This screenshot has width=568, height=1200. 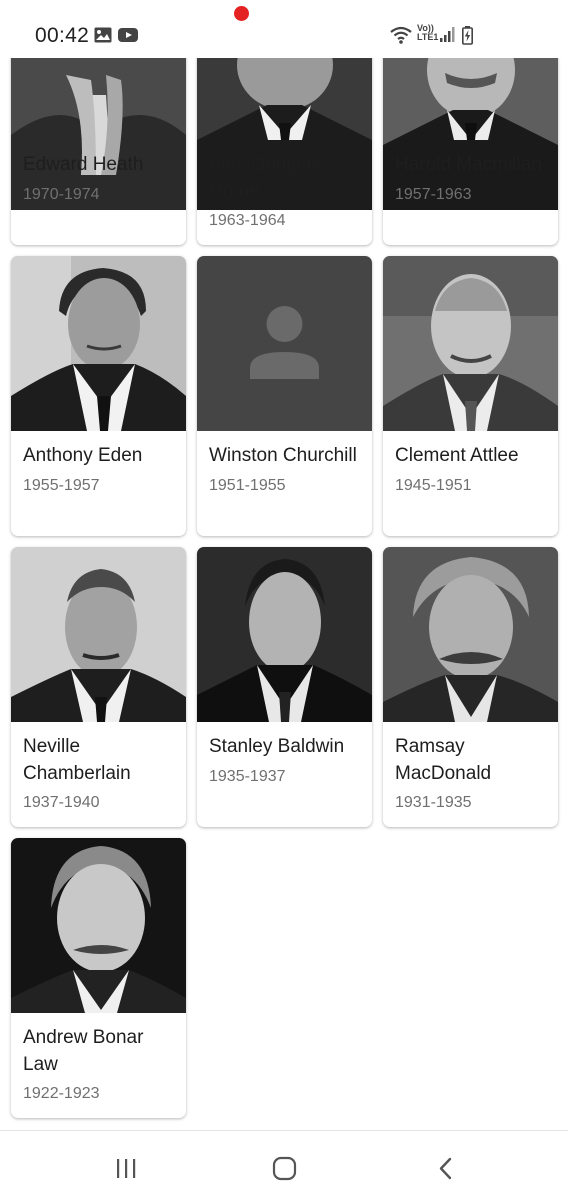 I want to click on pm-term-years: 1931-1935, so click(x=433, y=802).